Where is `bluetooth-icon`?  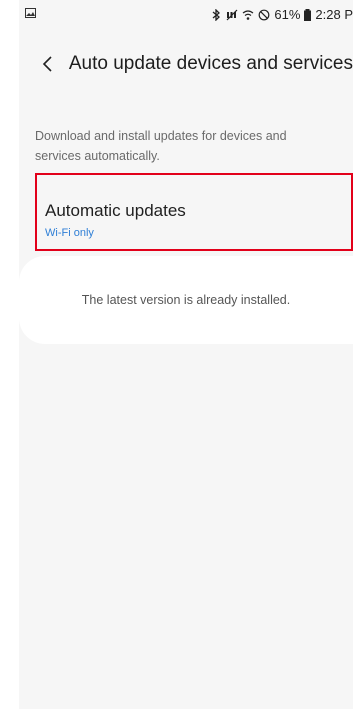
bluetooth-icon is located at coordinates (216, 14).